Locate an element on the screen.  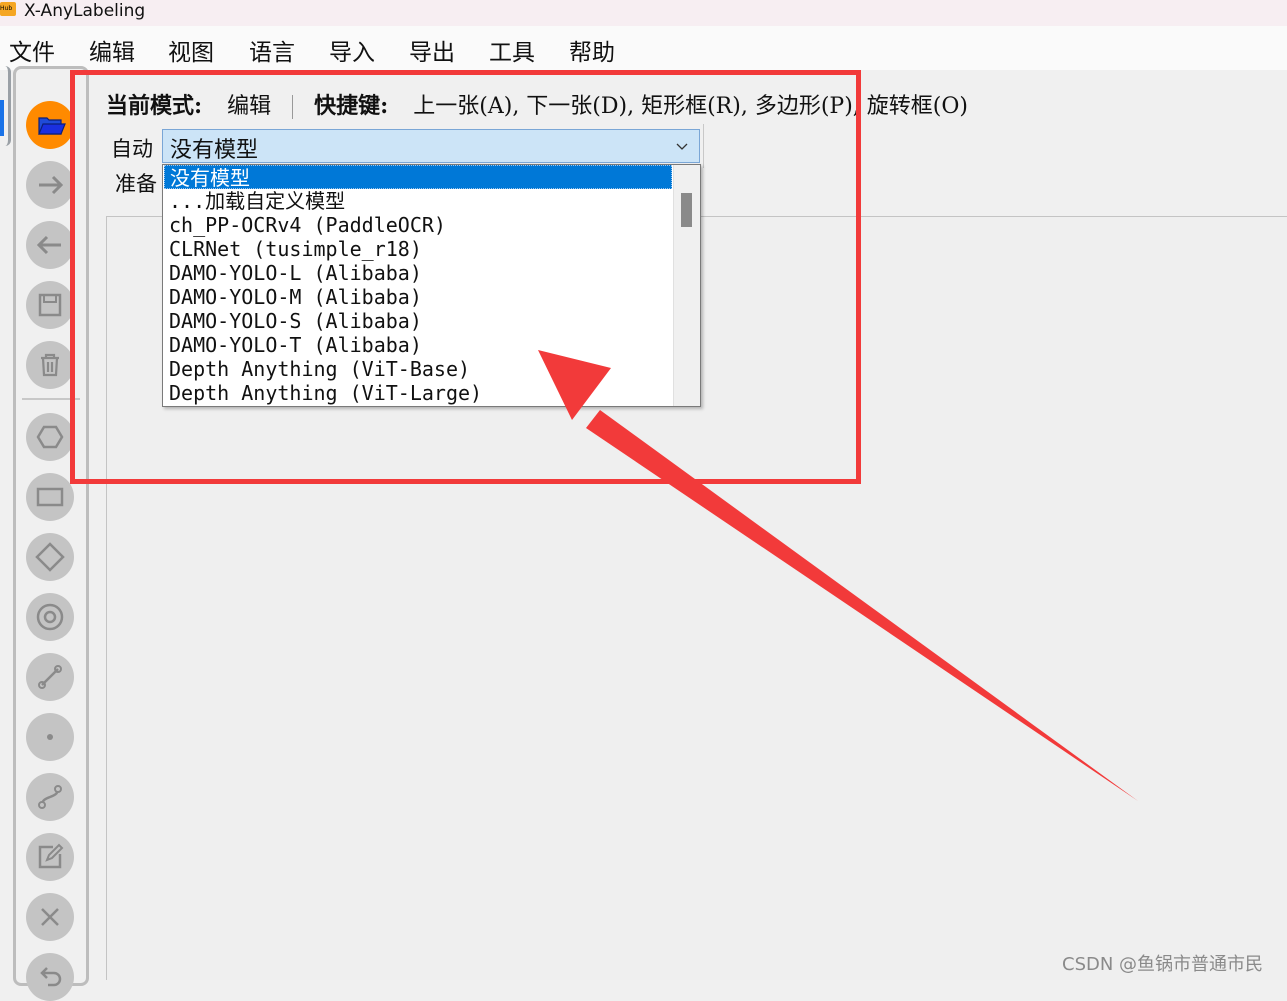
menu-export: 导出 is located at coordinates (432, 50).